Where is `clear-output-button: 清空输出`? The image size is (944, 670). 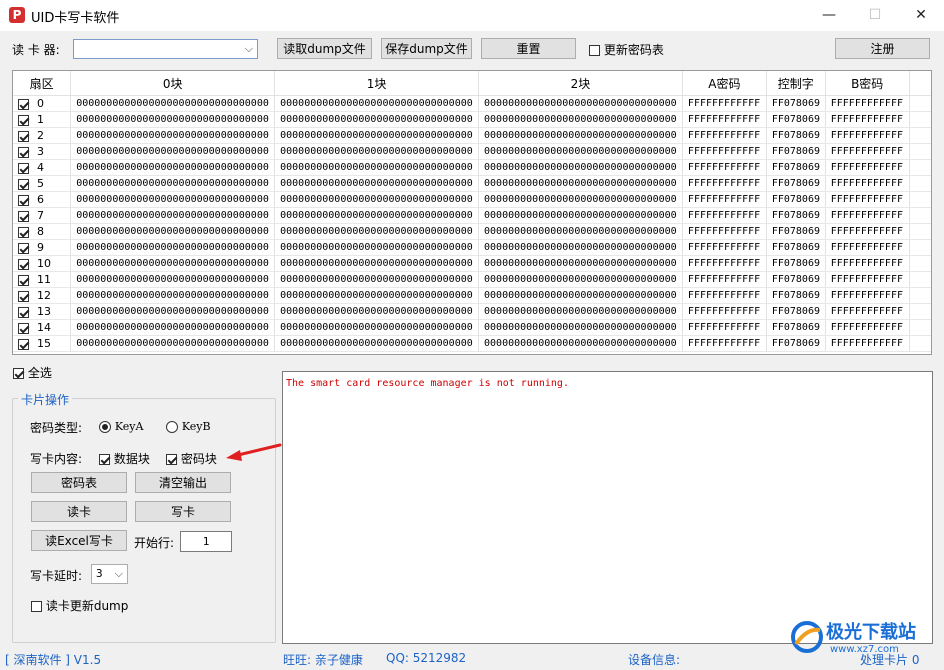 clear-output-button: 清空输出 is located at coordinates (183, 482).